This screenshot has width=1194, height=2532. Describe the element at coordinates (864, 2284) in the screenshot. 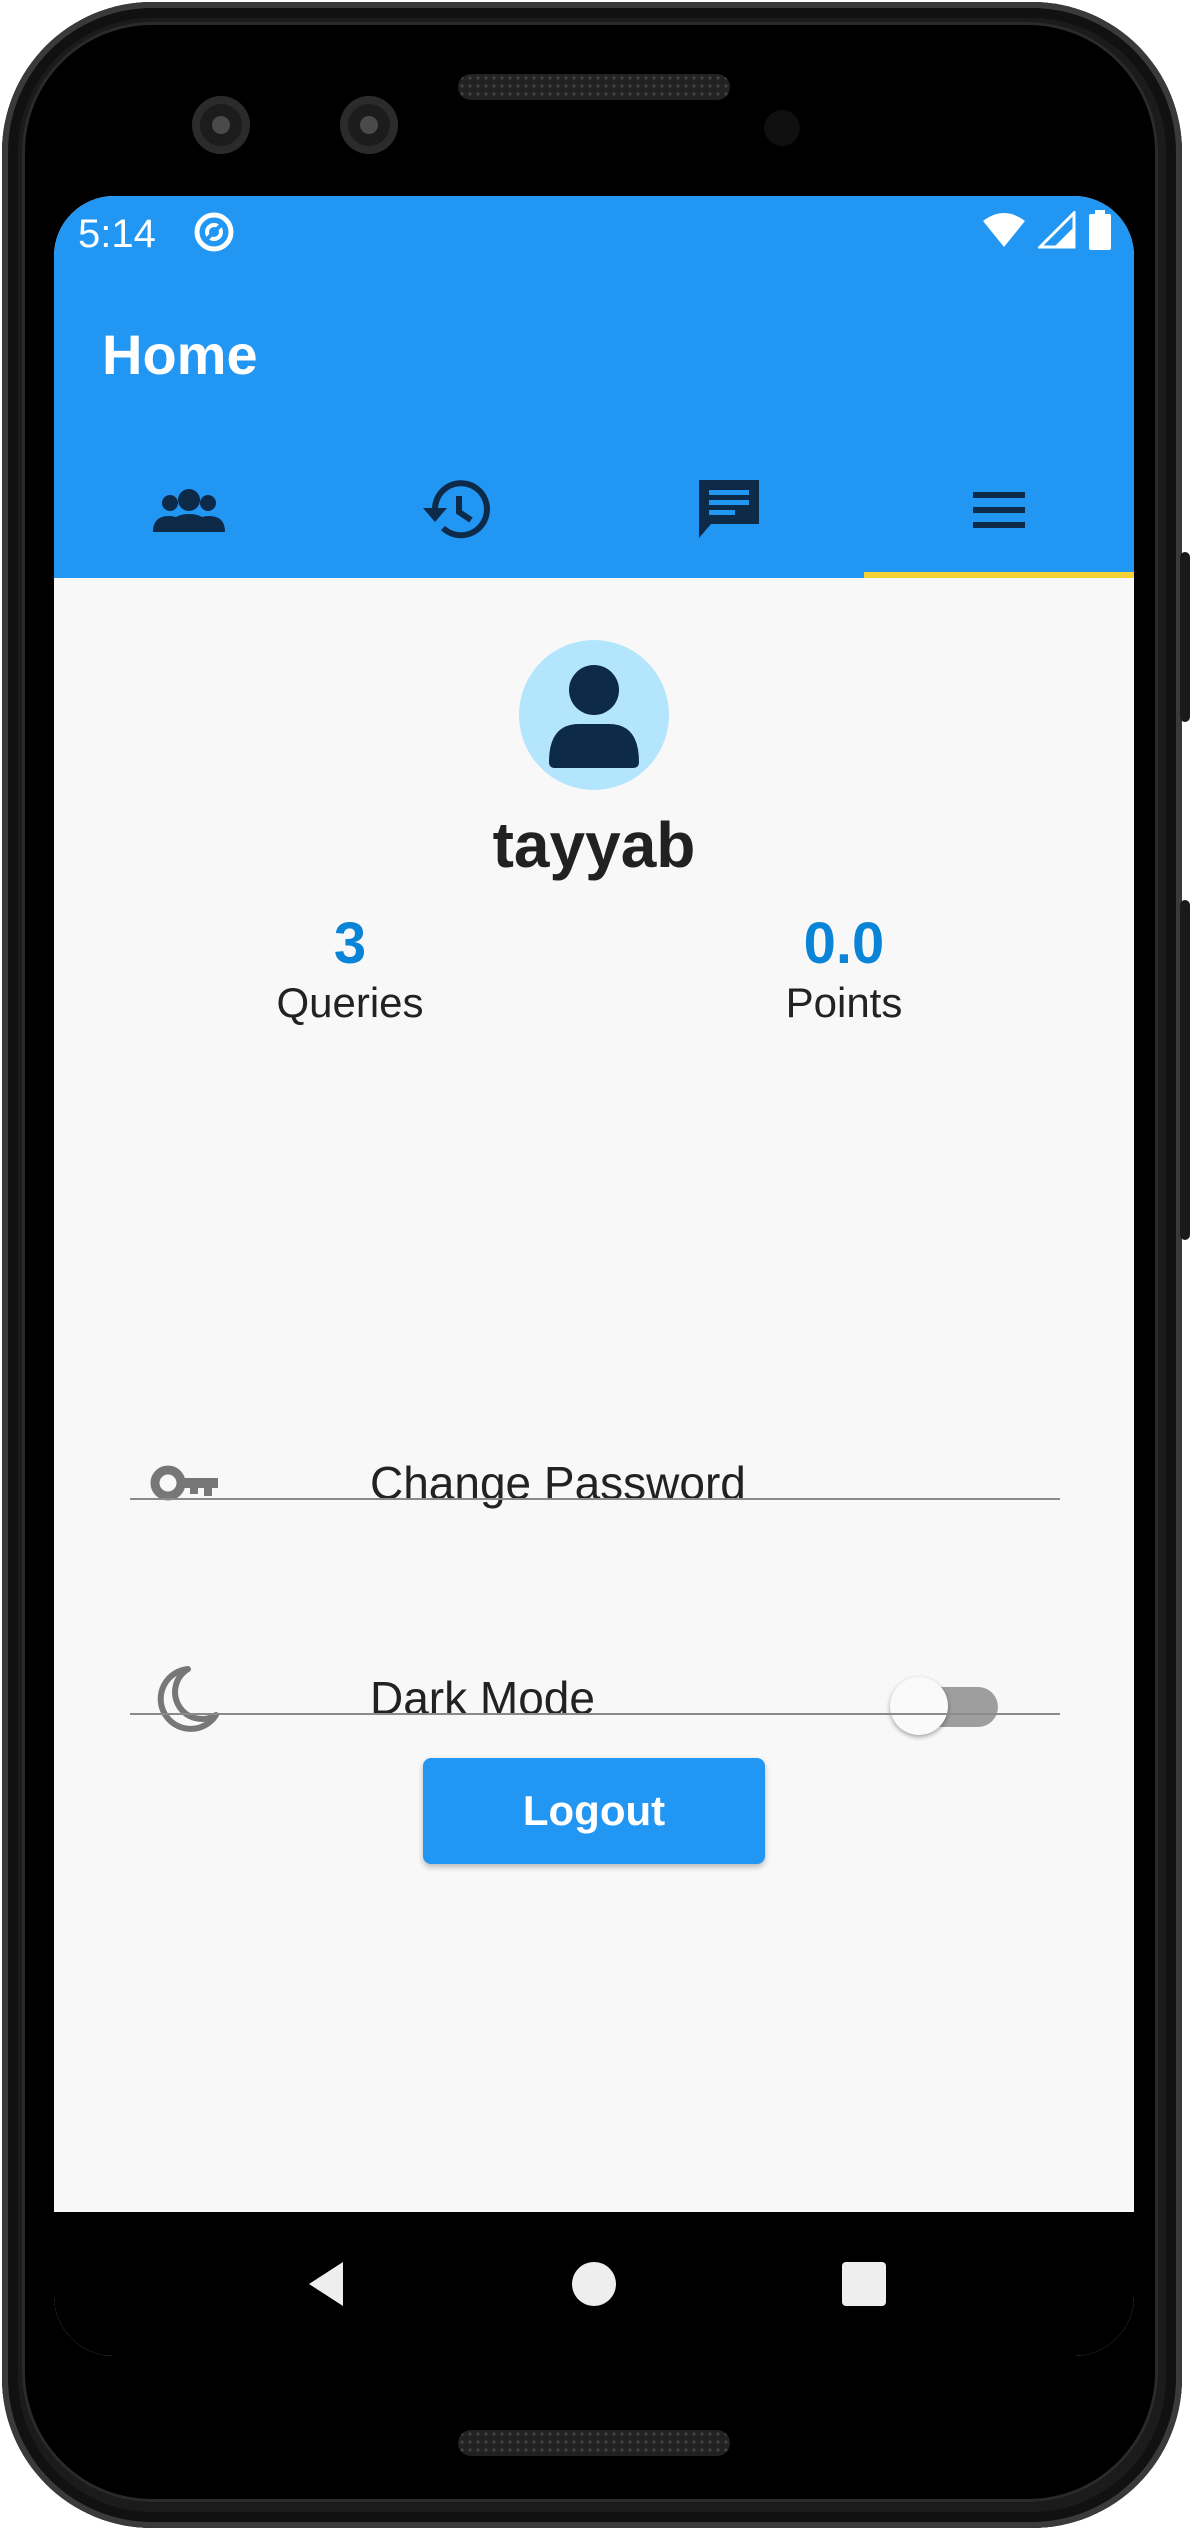

I see `recents-icon` at that location.